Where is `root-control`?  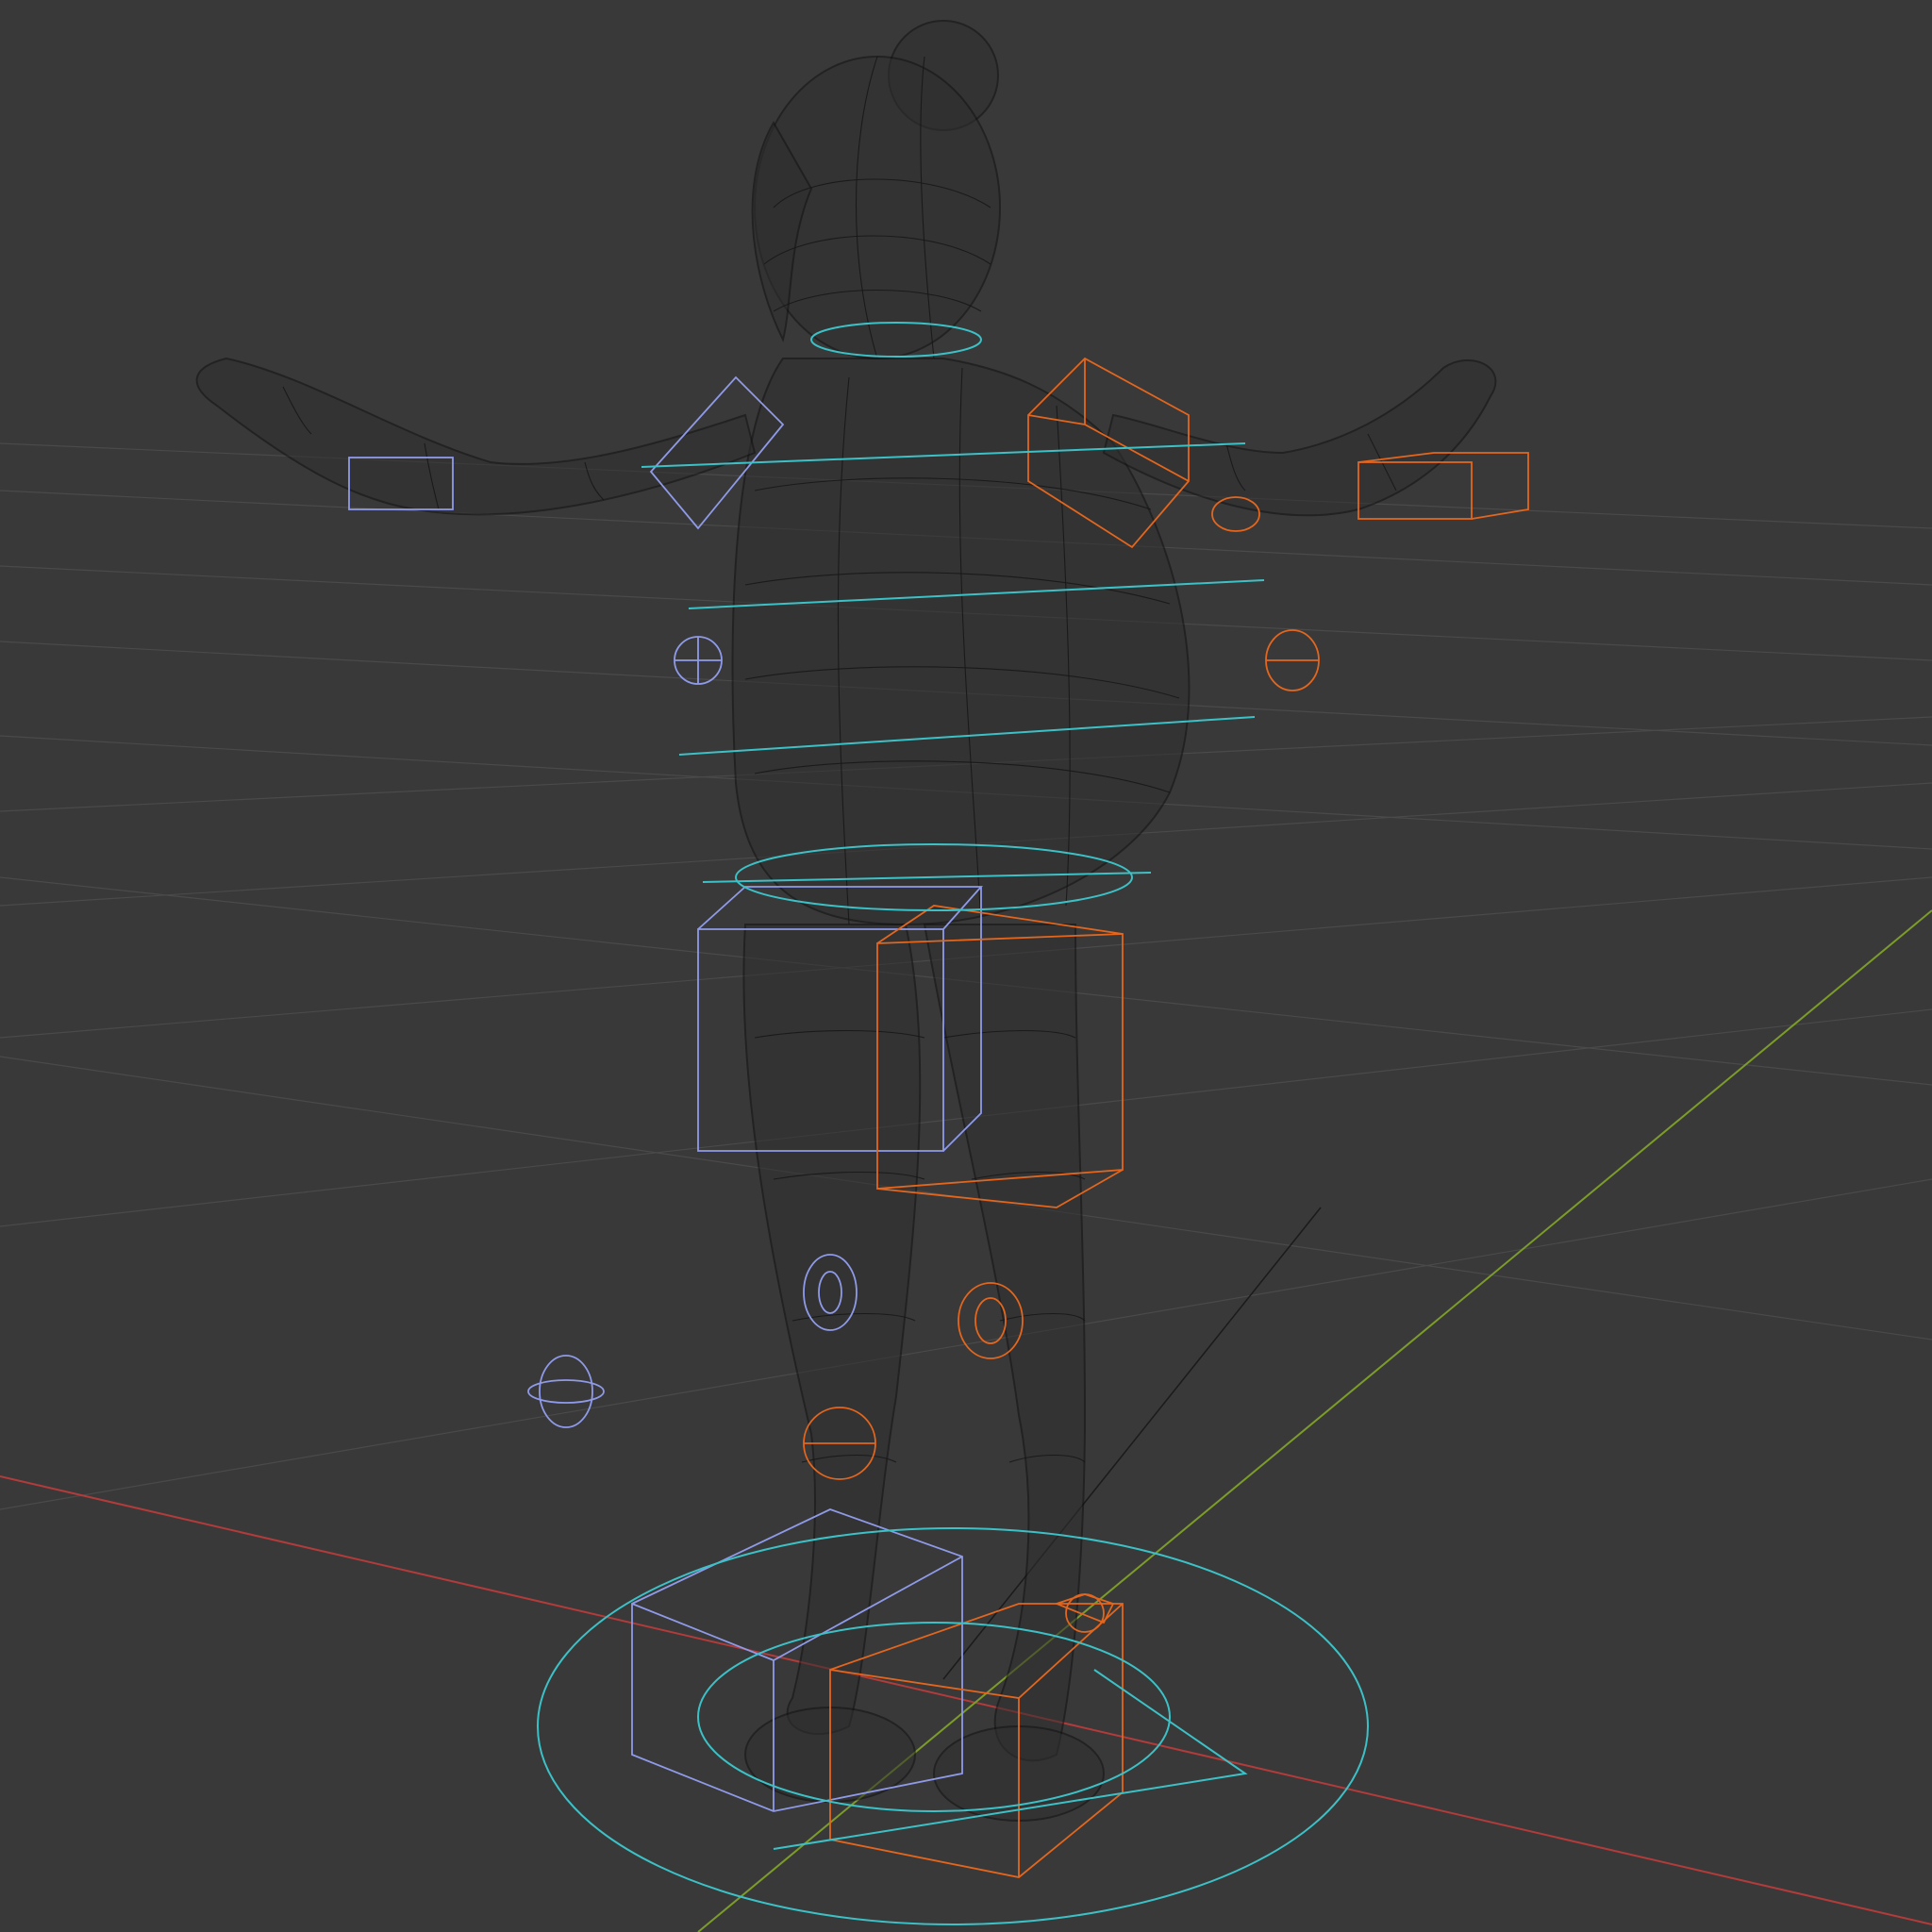 root-control is located at coordinates (953, 1726).